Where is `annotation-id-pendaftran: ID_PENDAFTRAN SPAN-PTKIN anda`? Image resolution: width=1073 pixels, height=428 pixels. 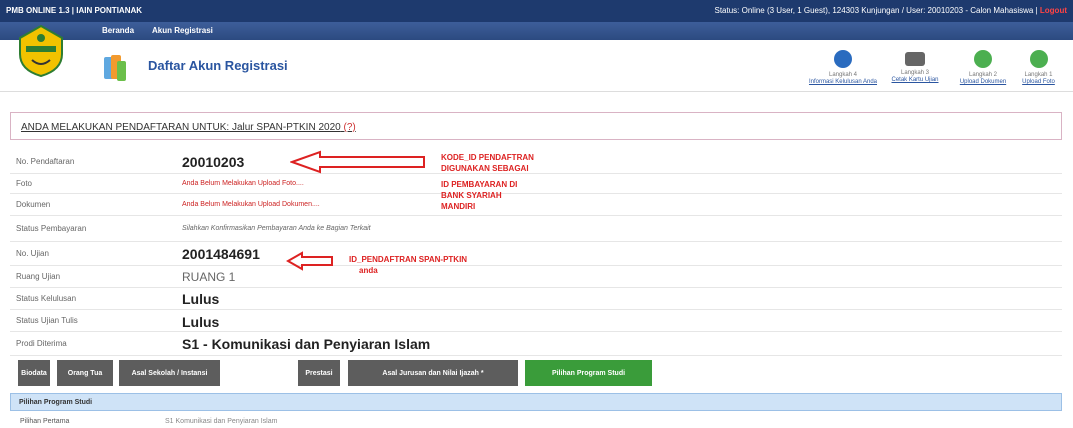
annotation-id-pendaftran: ID_PENDAFTRAN SPAN-PTKIN anda is located at coordinates (408, 265).